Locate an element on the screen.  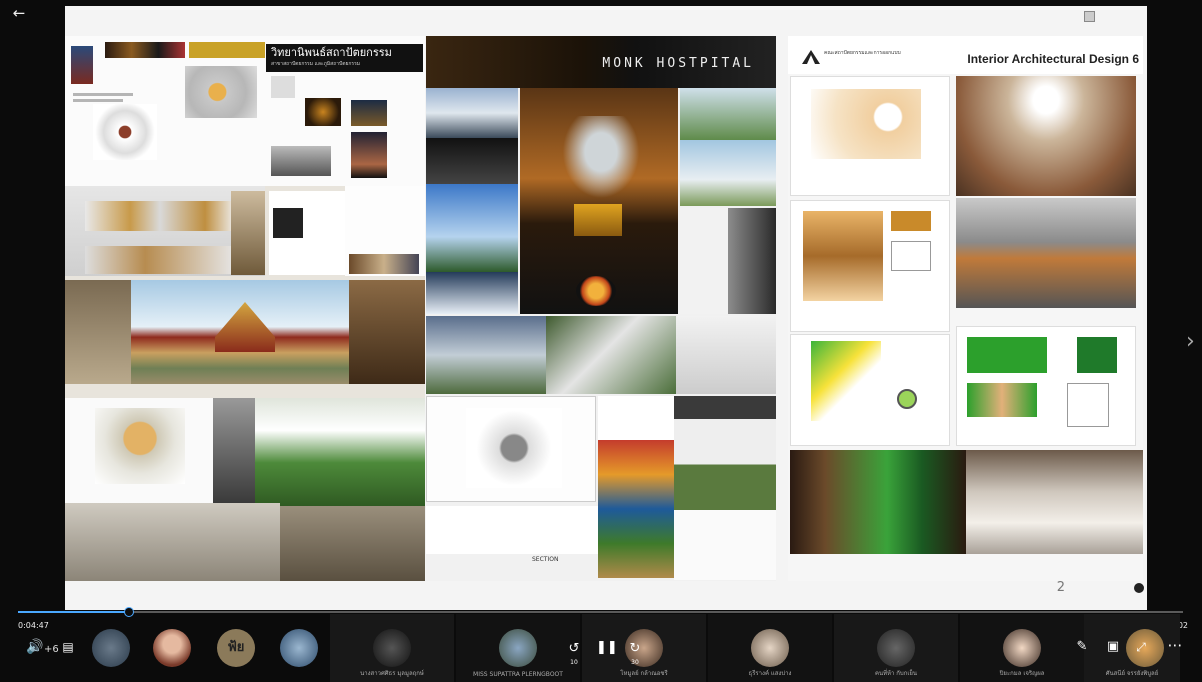
buddha-render is located at coordinates (472, 113).